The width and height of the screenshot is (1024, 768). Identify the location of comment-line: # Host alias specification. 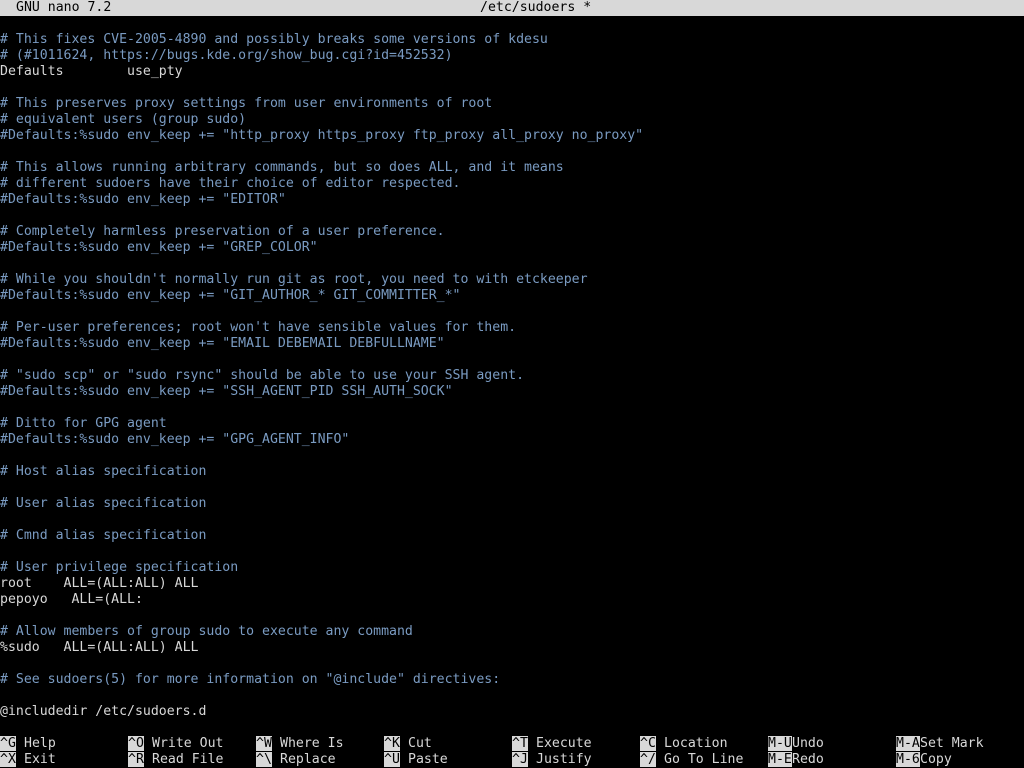
(512, 472).